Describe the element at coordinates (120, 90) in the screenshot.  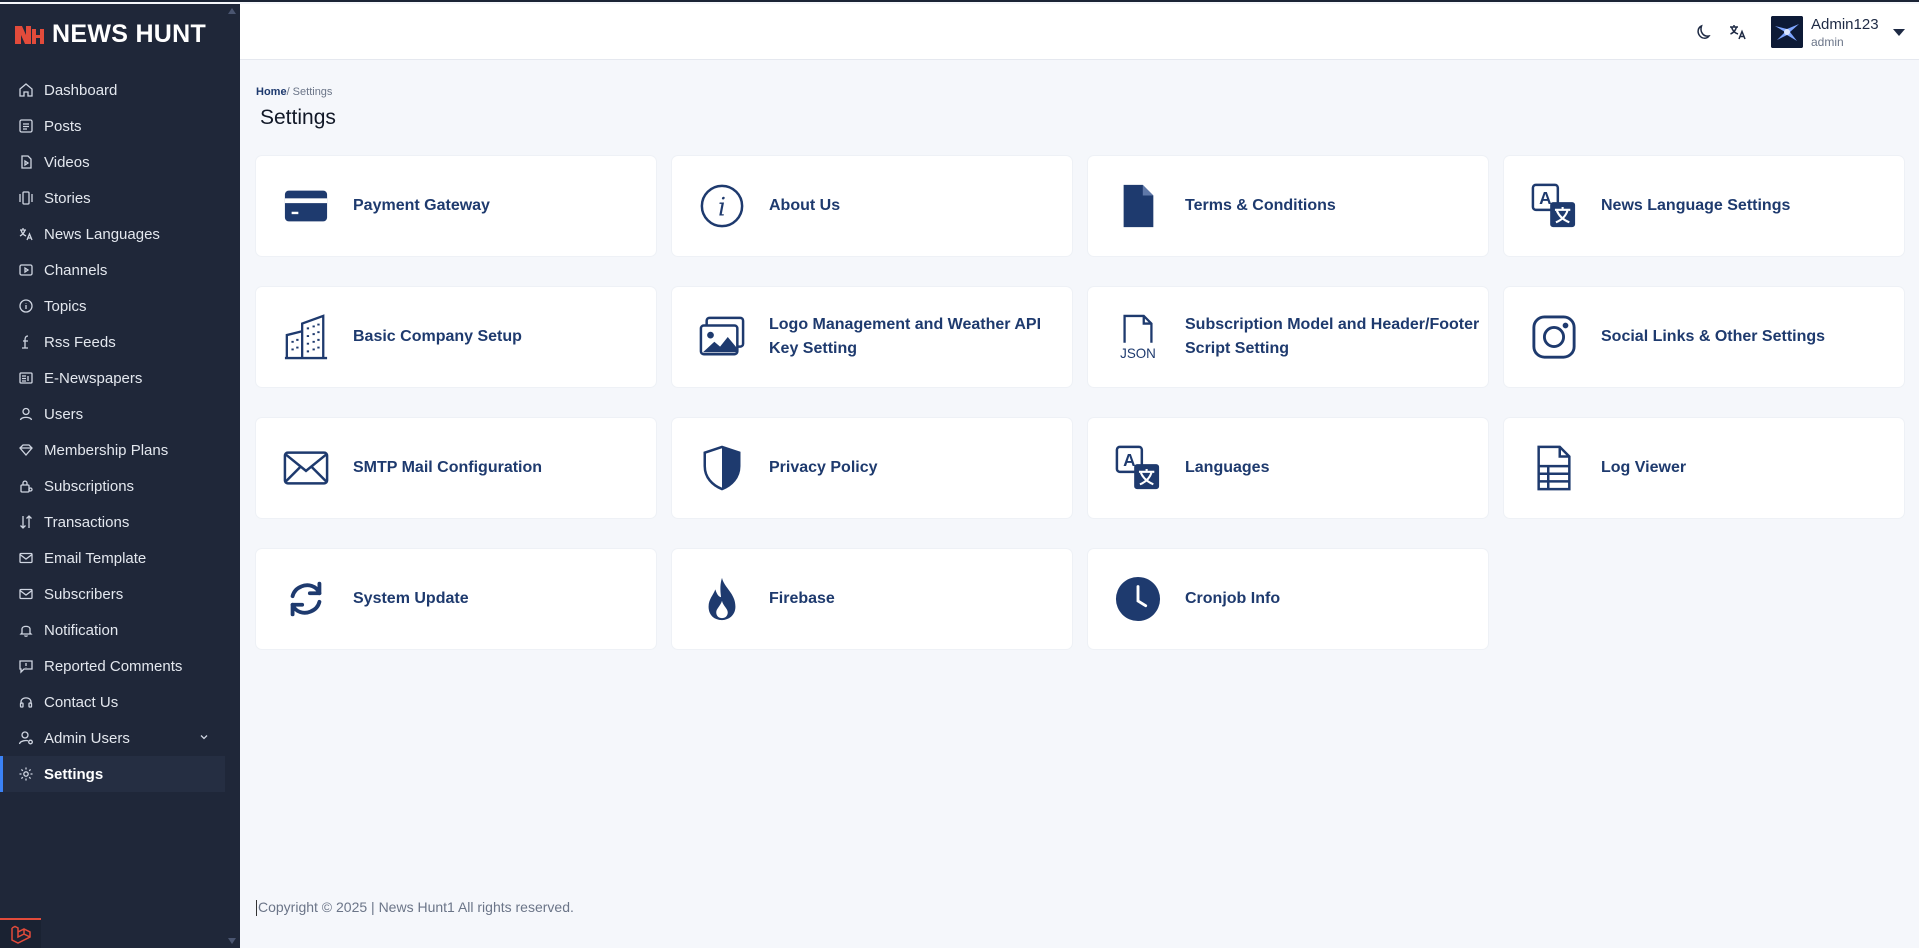
I see `sidebar-item-dashboard: Dashboard` at that location.